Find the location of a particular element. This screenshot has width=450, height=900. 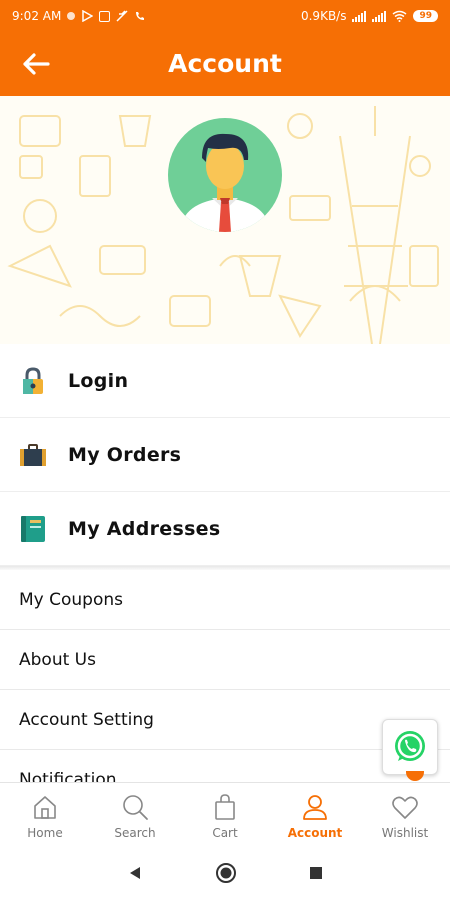

whatsapp-icon is located at coordinates (410, 746).